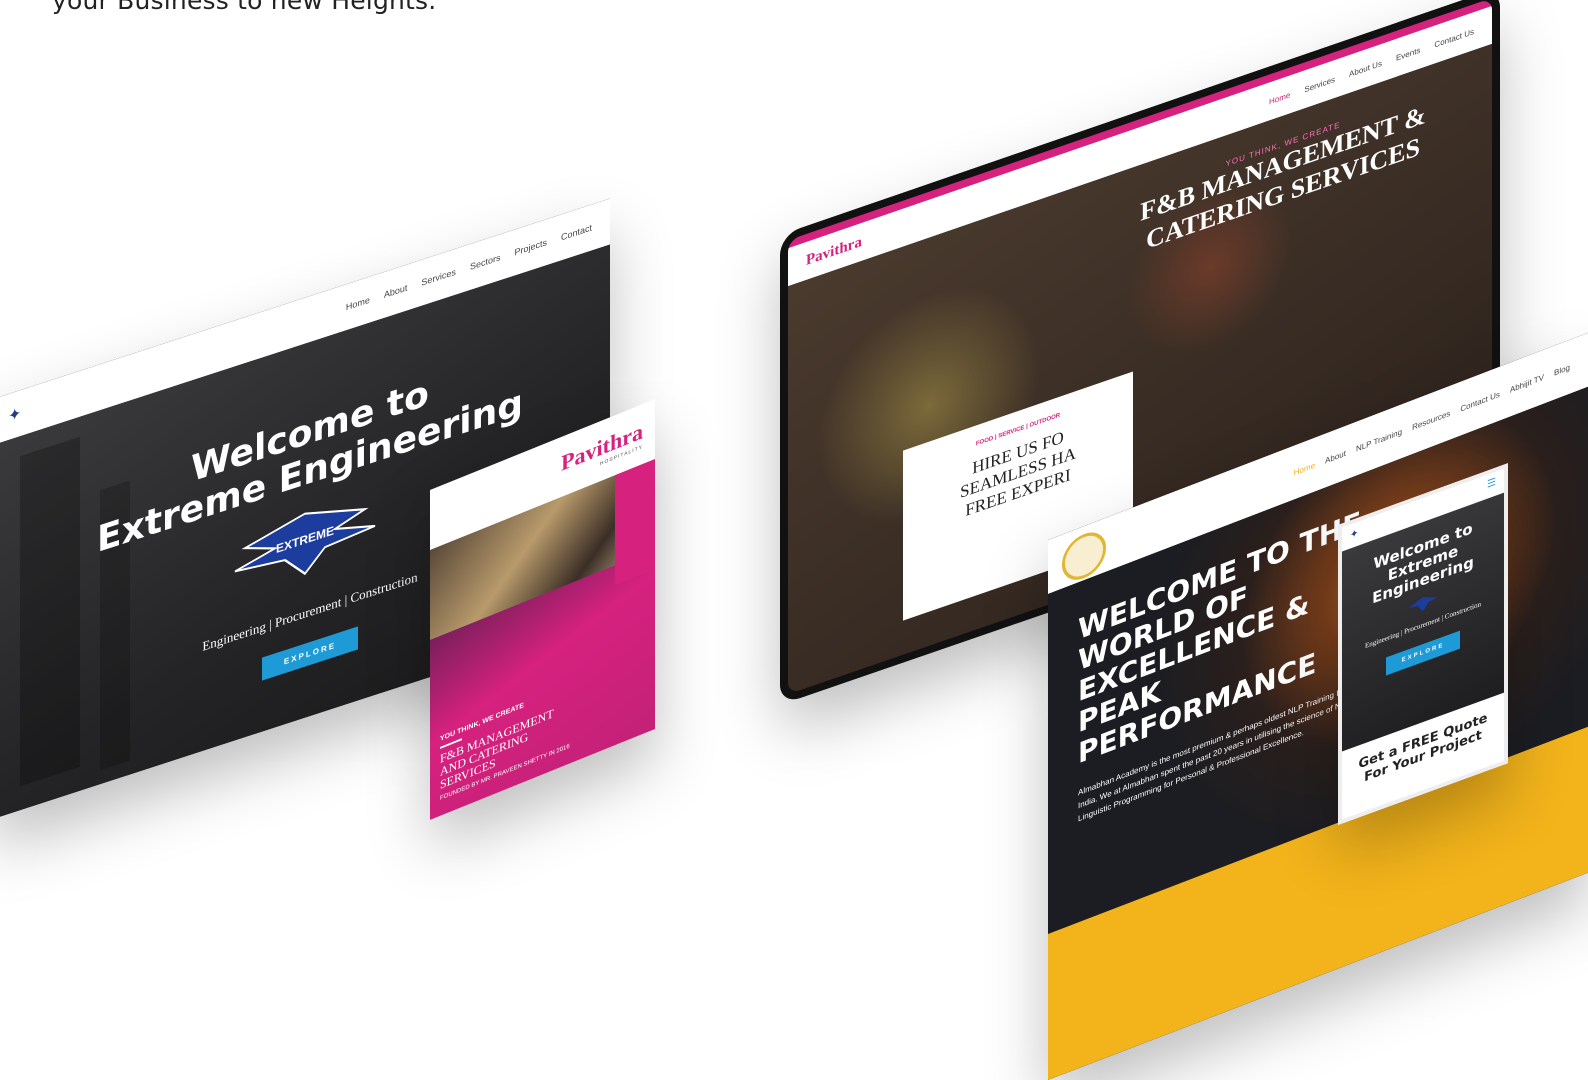 This screenshot has width=1588, height=1080. I want to click on phone-eagle-icon, so click(1423, 604).